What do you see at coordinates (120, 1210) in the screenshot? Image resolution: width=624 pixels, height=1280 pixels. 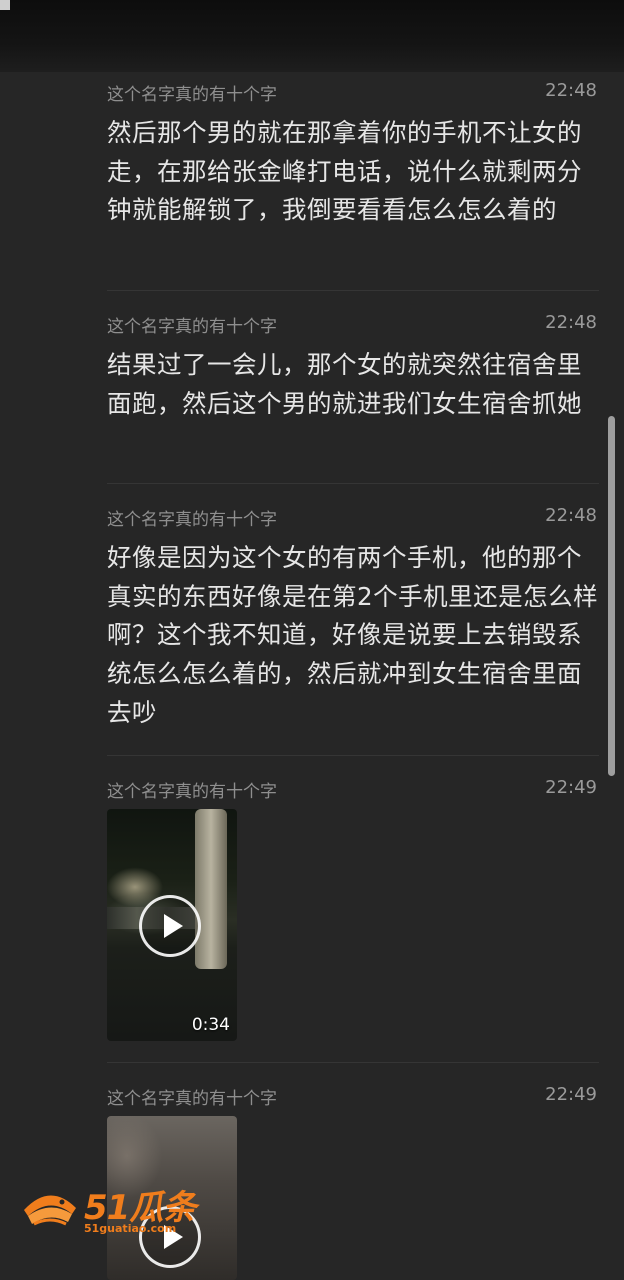 I see `watermark-logo: 51瓜条 51guatiao.com` at bounding box center [120, 1210].